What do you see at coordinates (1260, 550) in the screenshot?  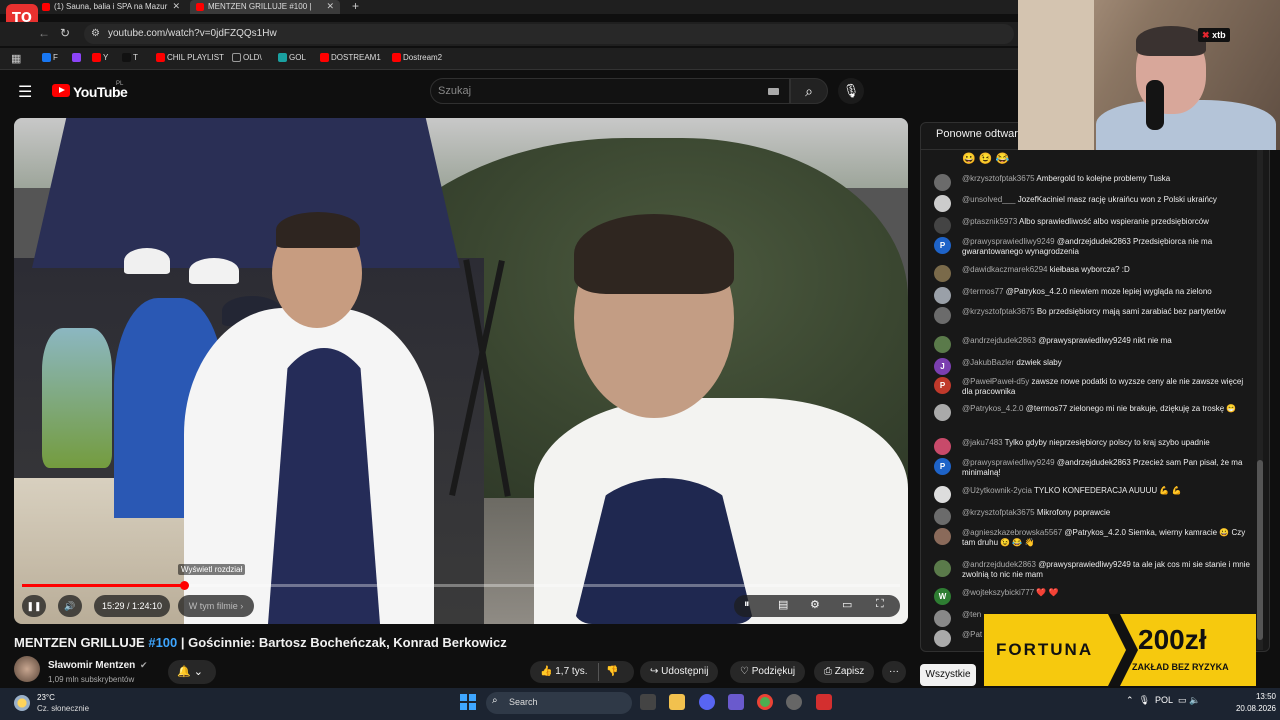 I see `chat-scrollbar-thumb` at bounding box center [1260, 550].